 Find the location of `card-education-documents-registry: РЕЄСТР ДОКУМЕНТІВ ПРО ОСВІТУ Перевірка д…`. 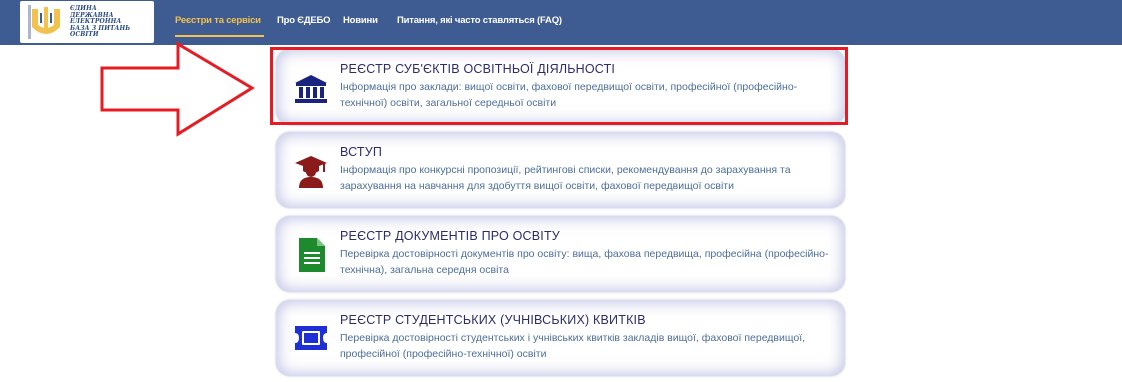

card-education-documents-registry: РЕЄСТР ДОКУМЕНТІВ ПРО ОСВІТУ Перевірка д… is located at coordinates (560, 254).